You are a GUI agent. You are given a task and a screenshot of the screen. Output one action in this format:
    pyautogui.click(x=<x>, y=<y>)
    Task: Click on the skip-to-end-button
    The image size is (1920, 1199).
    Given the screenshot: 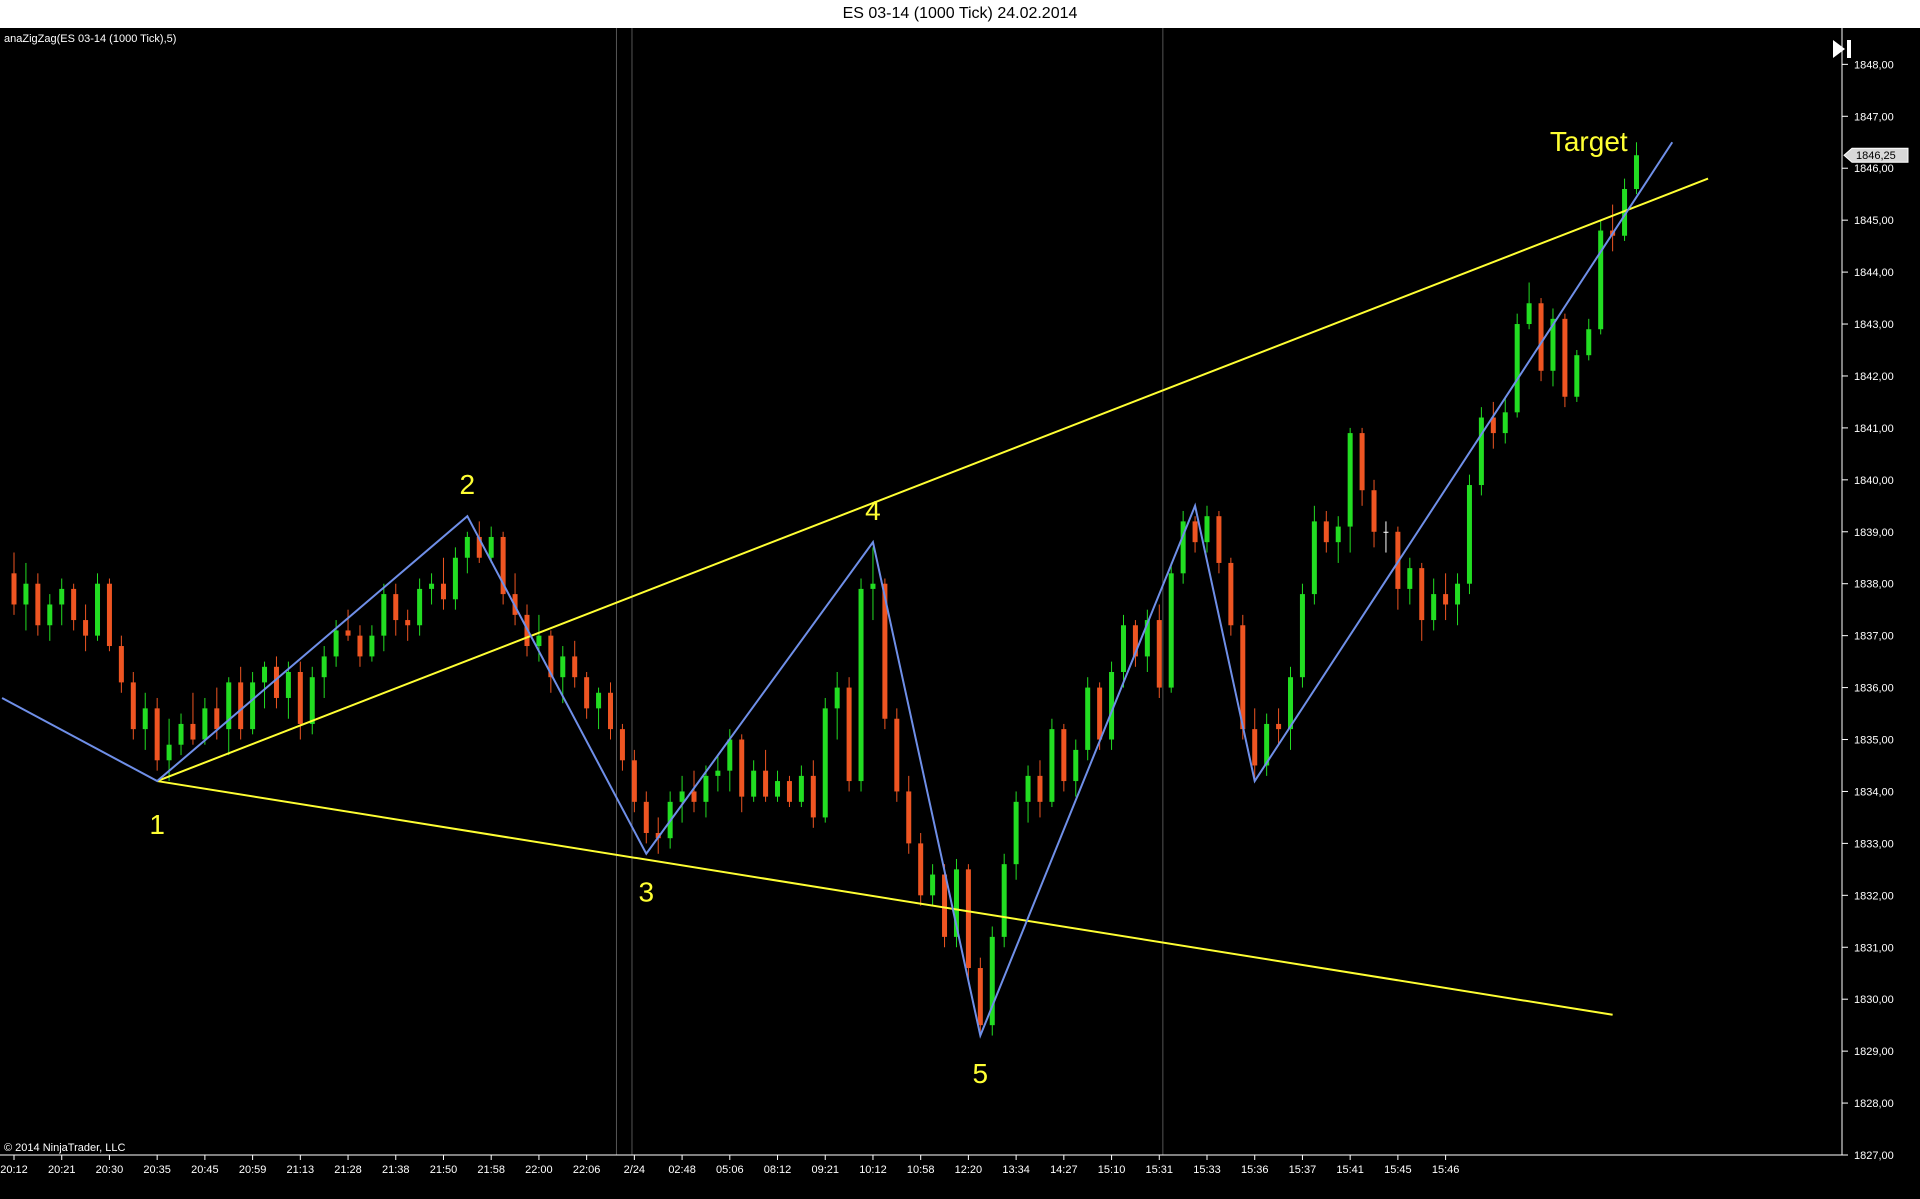 What is the action you would take?
    pyautogui.click(x=1842, y=49)
    